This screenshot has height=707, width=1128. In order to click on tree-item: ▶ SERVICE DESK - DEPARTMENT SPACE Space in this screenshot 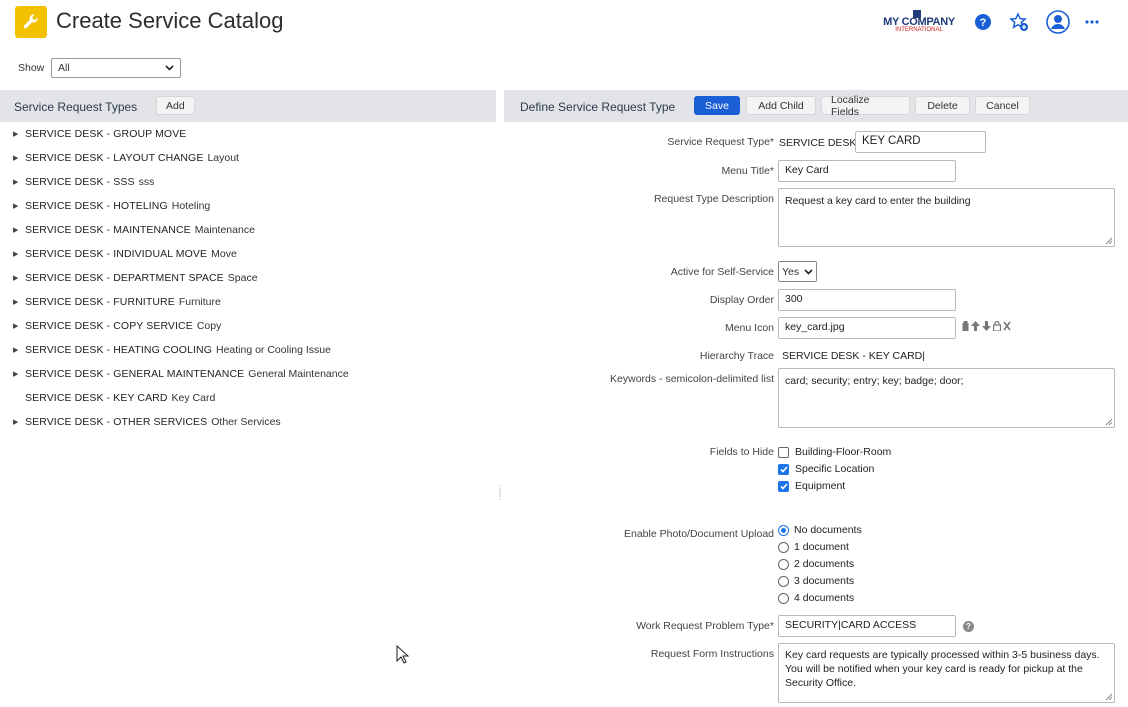, I will do `click(135, 278)`.